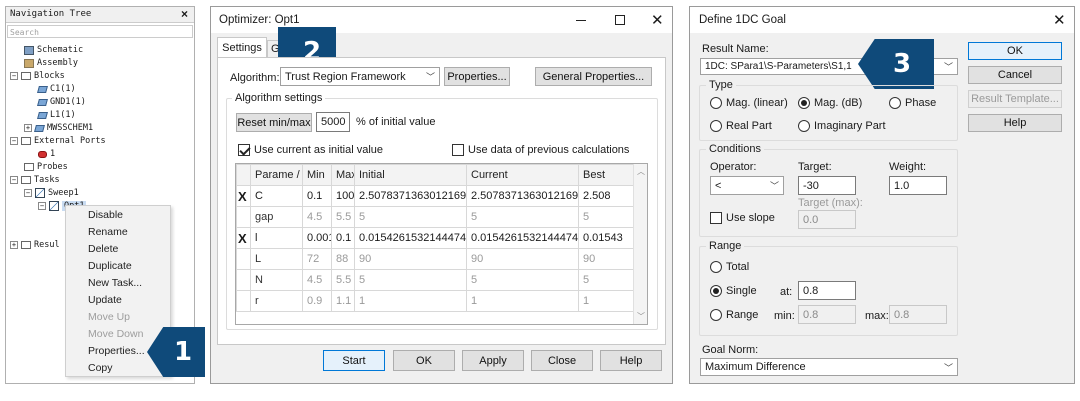 The width and height of the screenshot is (1080, 401). I want to click on table-cell-initial: 5, so click(410, 217).